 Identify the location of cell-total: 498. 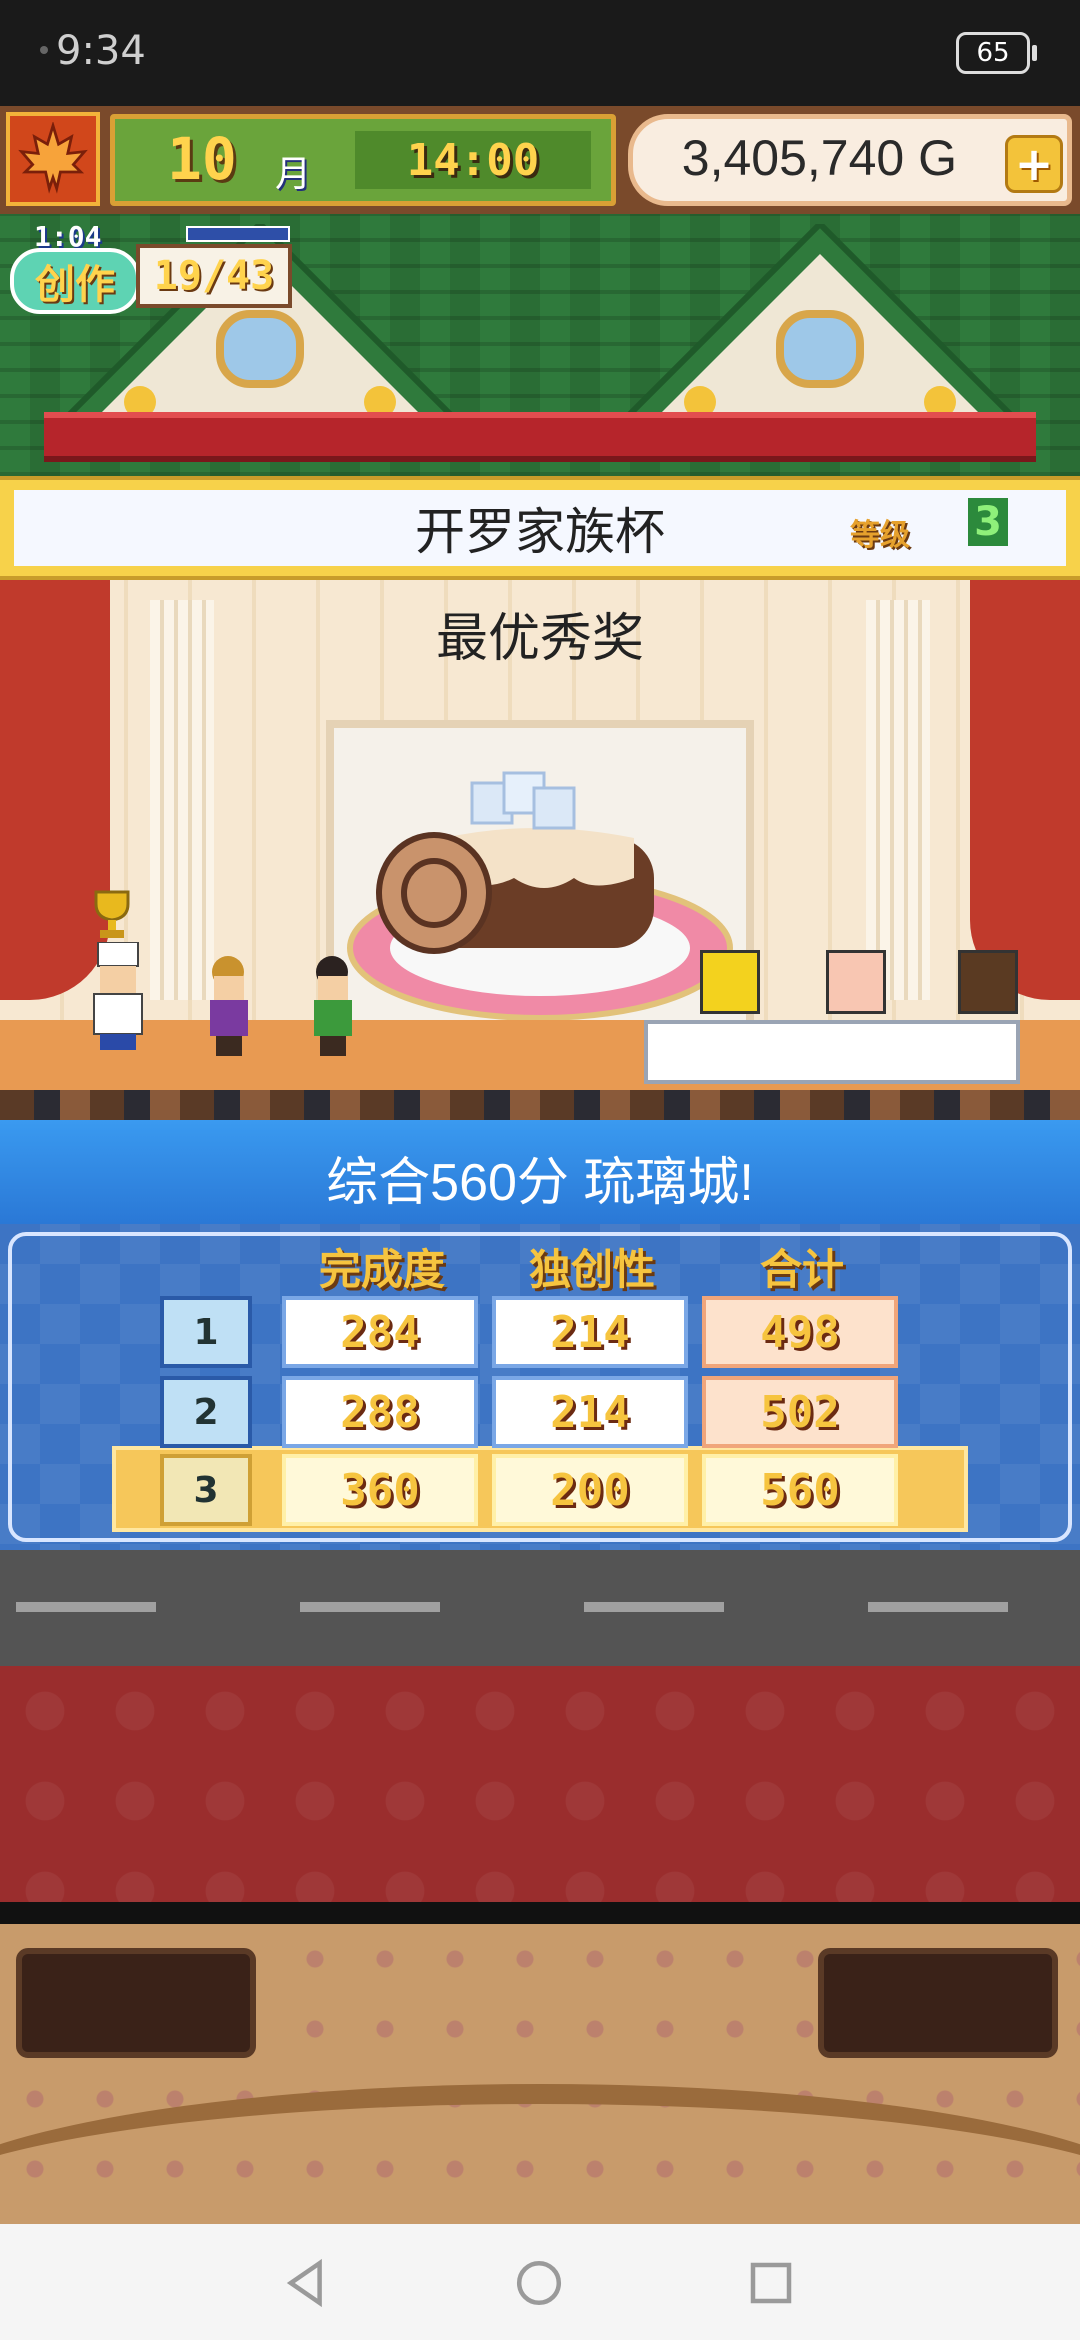
(800, 1332).